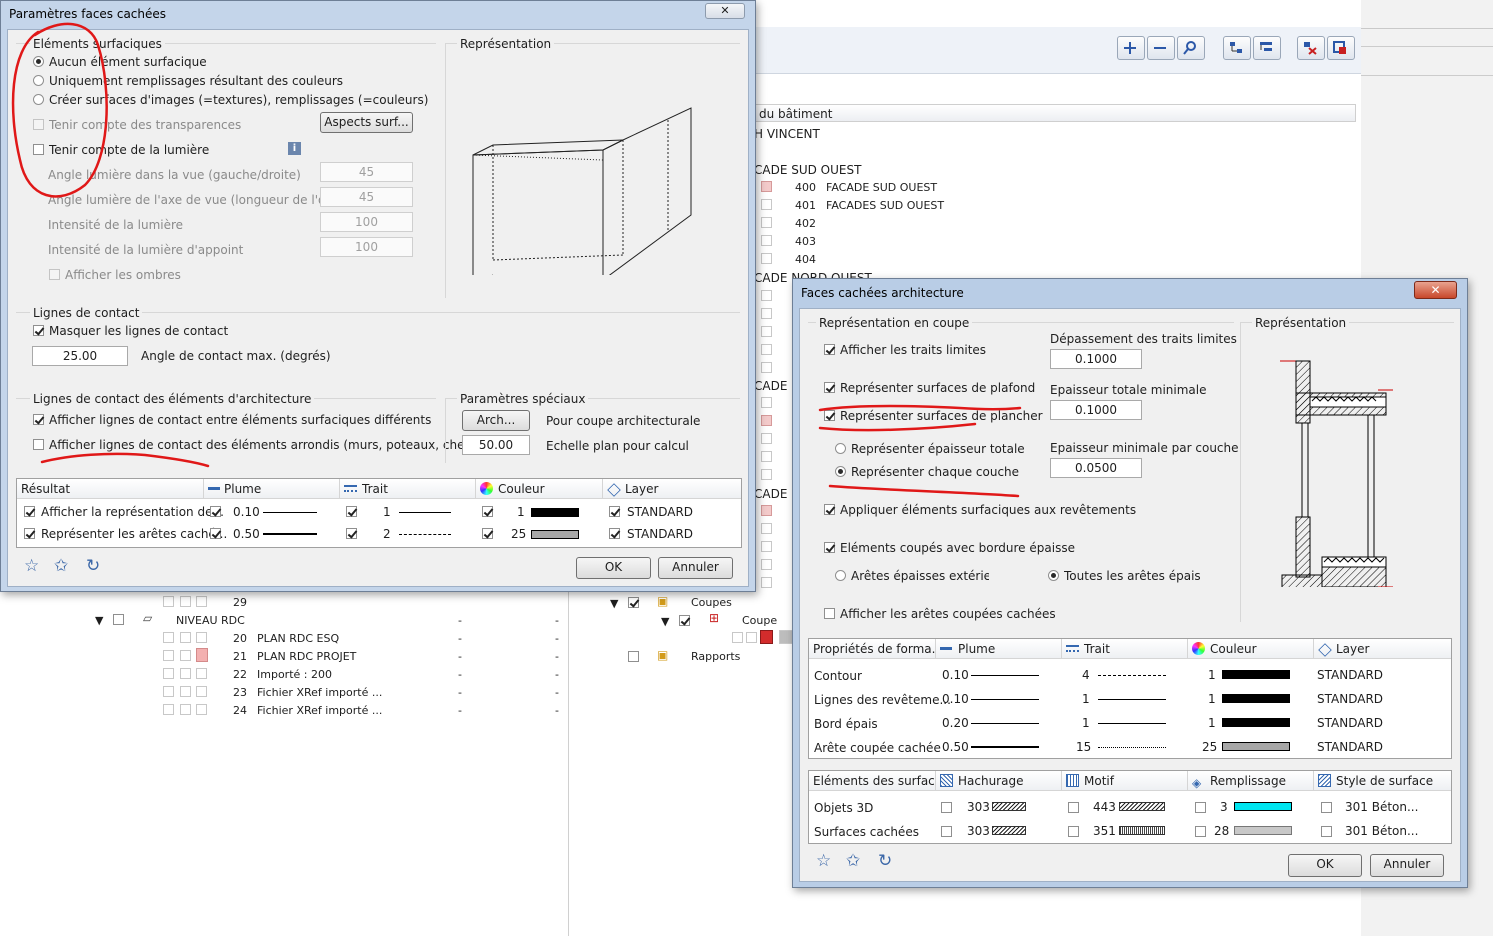 The height and width of the screenshot is (936, 1493). I want to click on checkbox-thick-border, so click(829, 547).